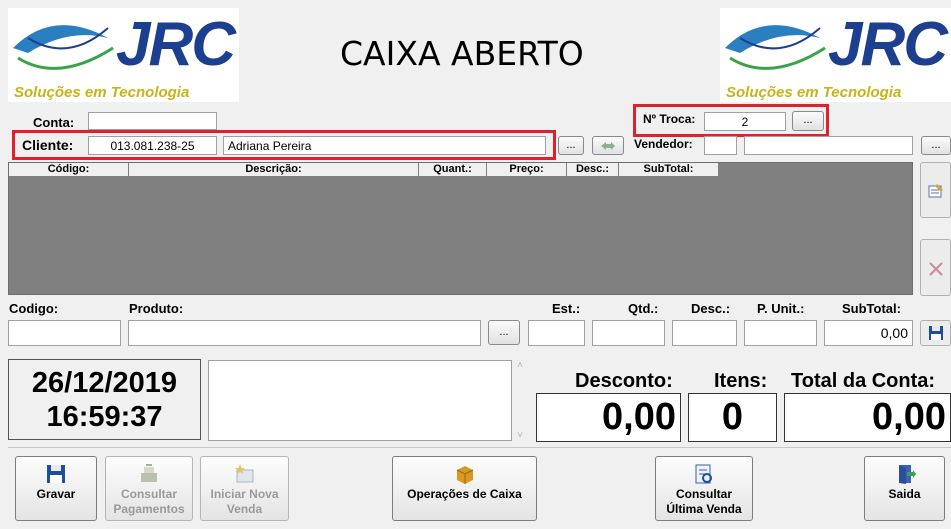 This screenshot has width=951, height=529. Describe the element at coordinates (360, 400) in the screenshot. I see `notes-textarea` at that location.